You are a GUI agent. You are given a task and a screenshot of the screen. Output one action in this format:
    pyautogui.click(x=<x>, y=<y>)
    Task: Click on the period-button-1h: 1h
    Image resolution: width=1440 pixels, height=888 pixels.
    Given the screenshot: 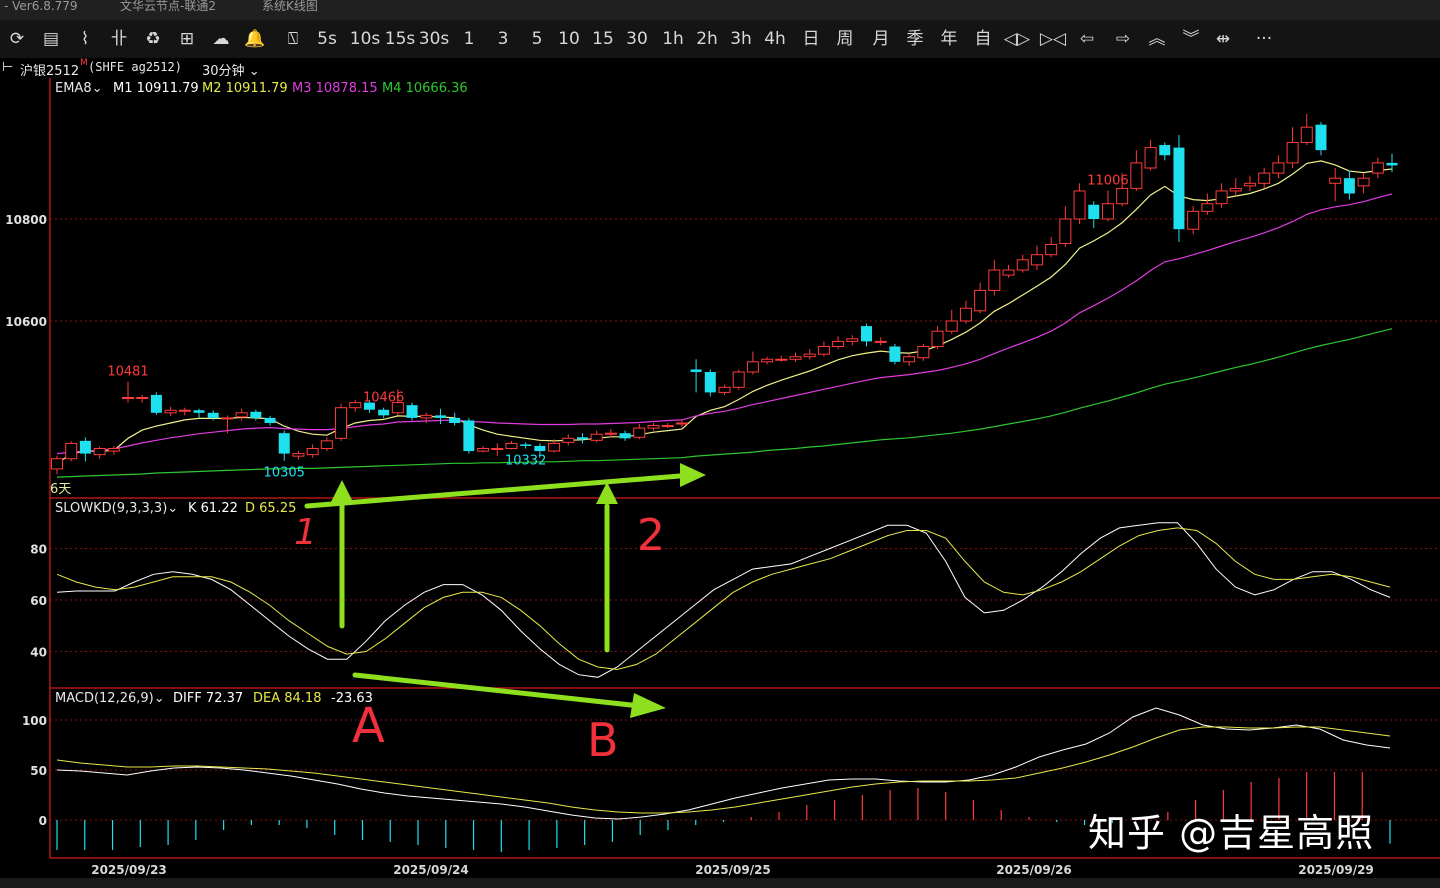 What is the action you would take?
    pyautogui.click(x=673, y=39)
    